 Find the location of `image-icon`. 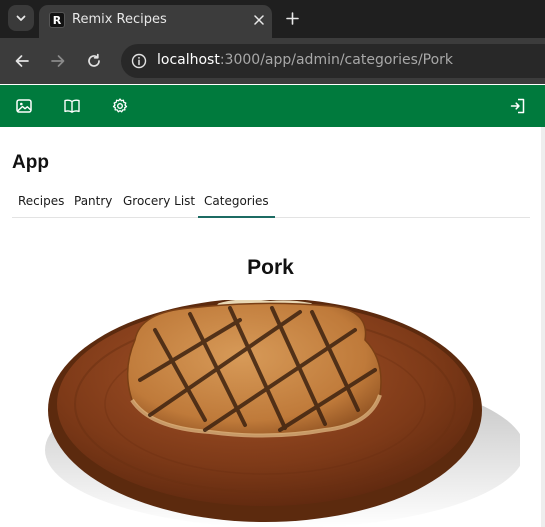

image-icon is located at coordinates (24, 106).